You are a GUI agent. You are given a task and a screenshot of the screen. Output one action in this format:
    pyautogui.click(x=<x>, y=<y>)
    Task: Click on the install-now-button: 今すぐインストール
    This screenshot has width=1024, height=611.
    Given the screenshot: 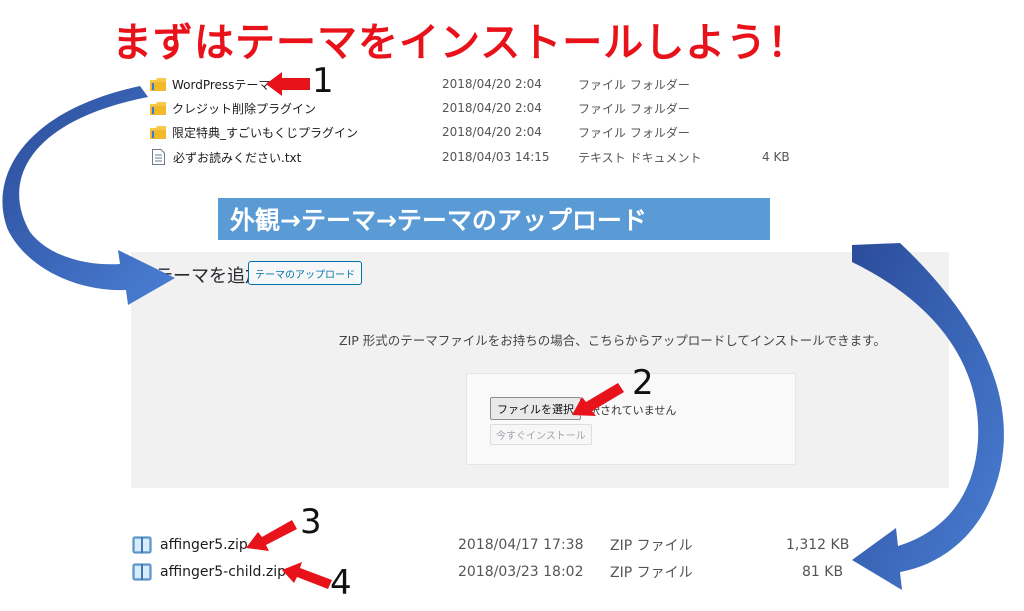 What is the action you would take?
    pyautogui.click(x=541, y=434)
    